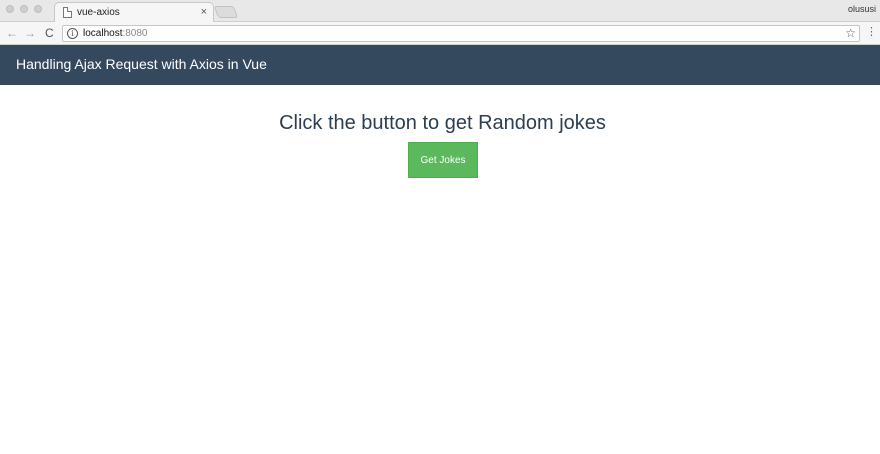 This screenshot has width=880, height=454. What do you see at coordinates (204, 12) in the screenshot?
I see `tab-close-icon: ×` at bounding box center [204, 12].